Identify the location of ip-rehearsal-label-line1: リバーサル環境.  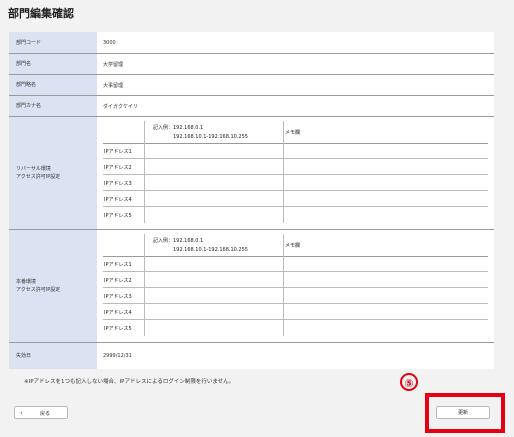
(33, 169).